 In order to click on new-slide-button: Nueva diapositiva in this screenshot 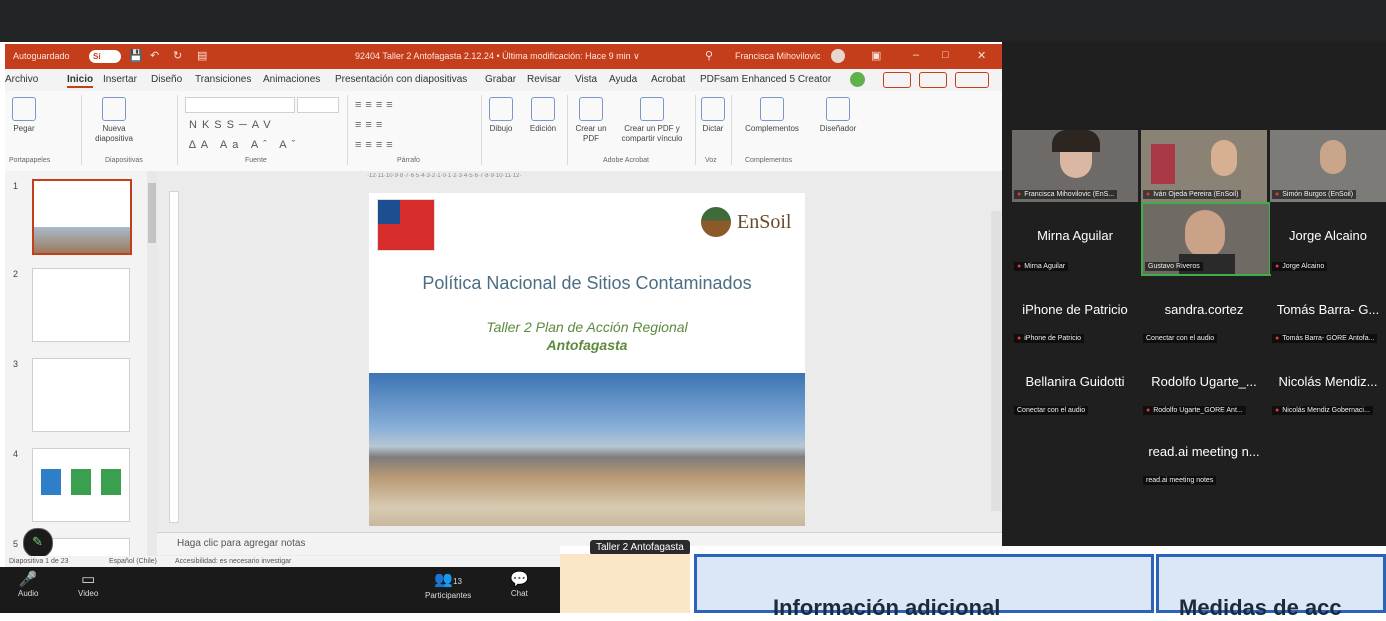, I will do `click(114, 120)`.